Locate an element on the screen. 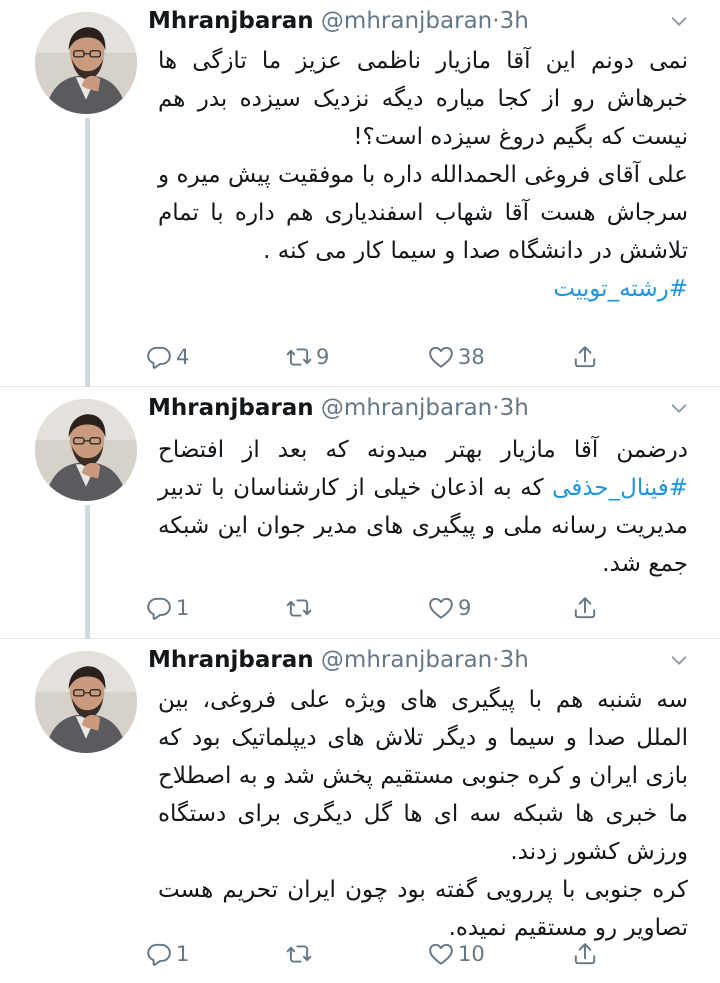 The width and height of the screenshot is (720, 983). tweet-actions: 4 9 38 is located at coordinates (381, 359).